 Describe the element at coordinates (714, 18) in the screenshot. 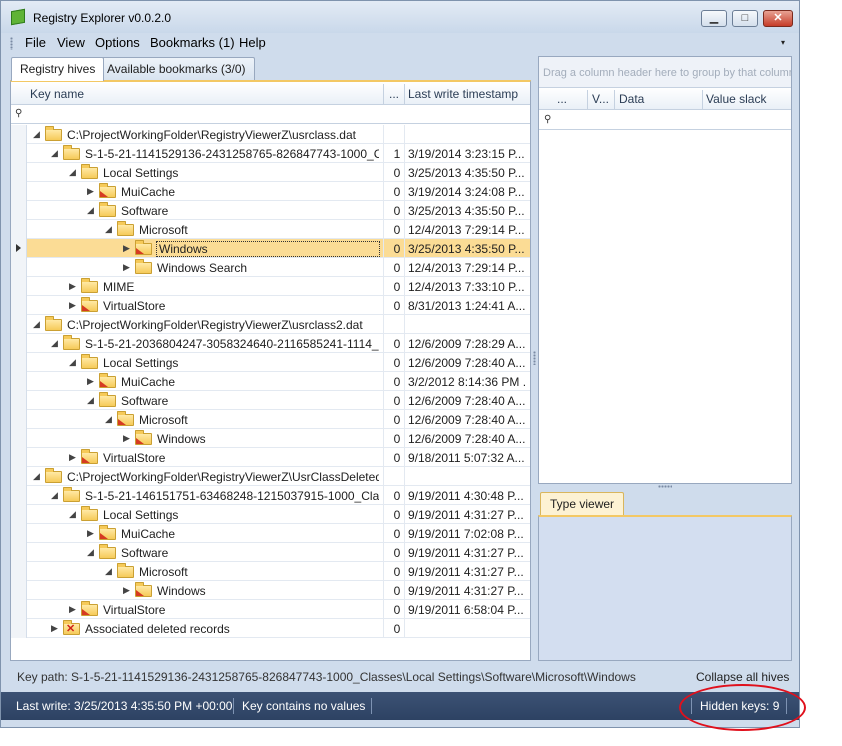

I see `minimize-button: ▁` at that location.